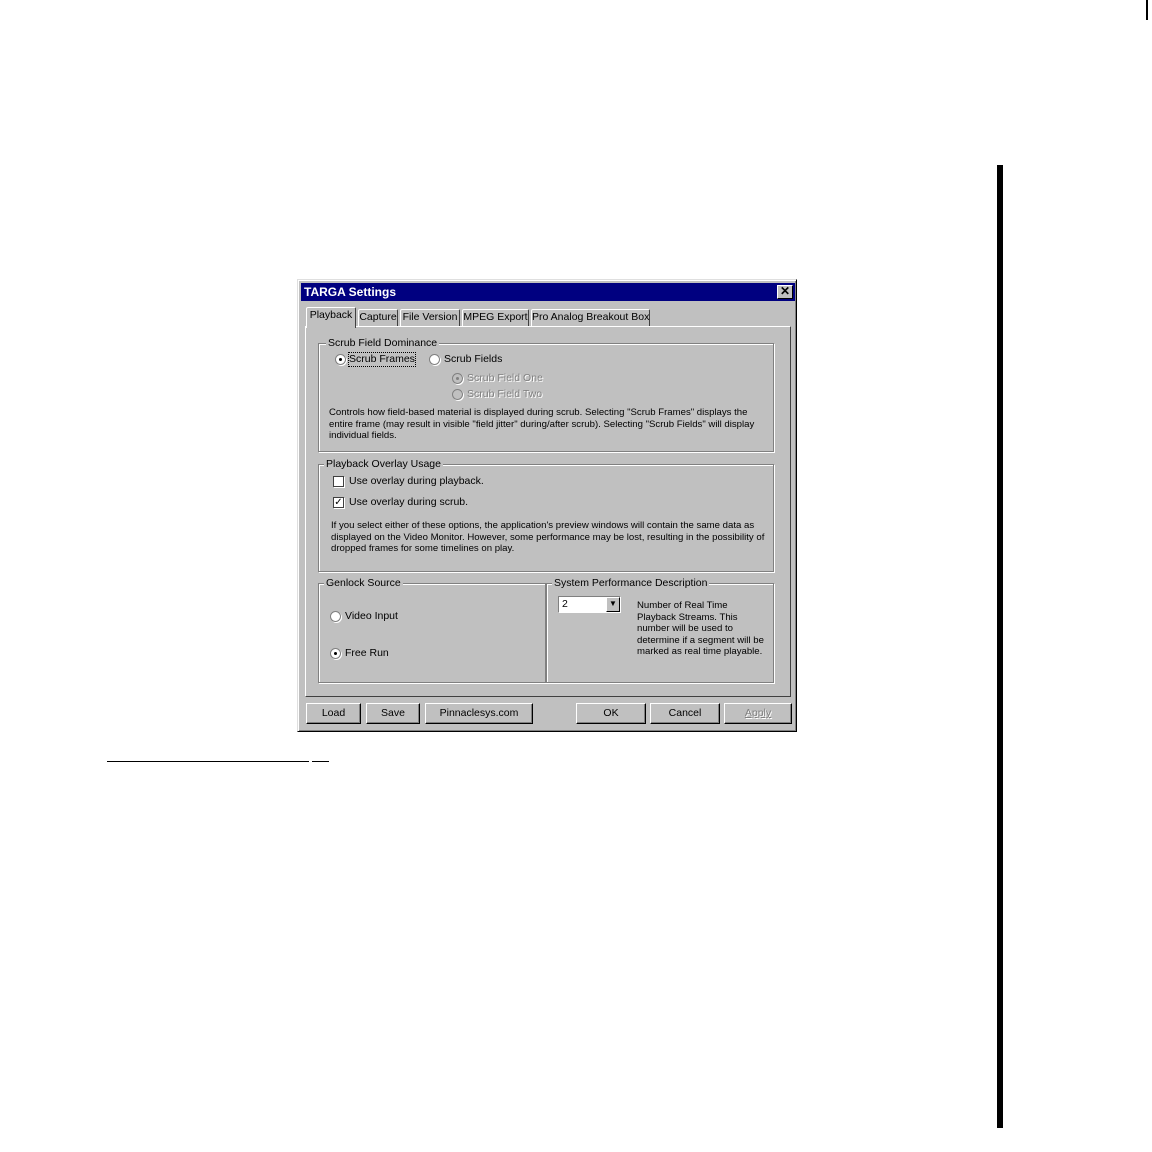  I want to click on overlay-playback-checkbox, so click(338, 481).